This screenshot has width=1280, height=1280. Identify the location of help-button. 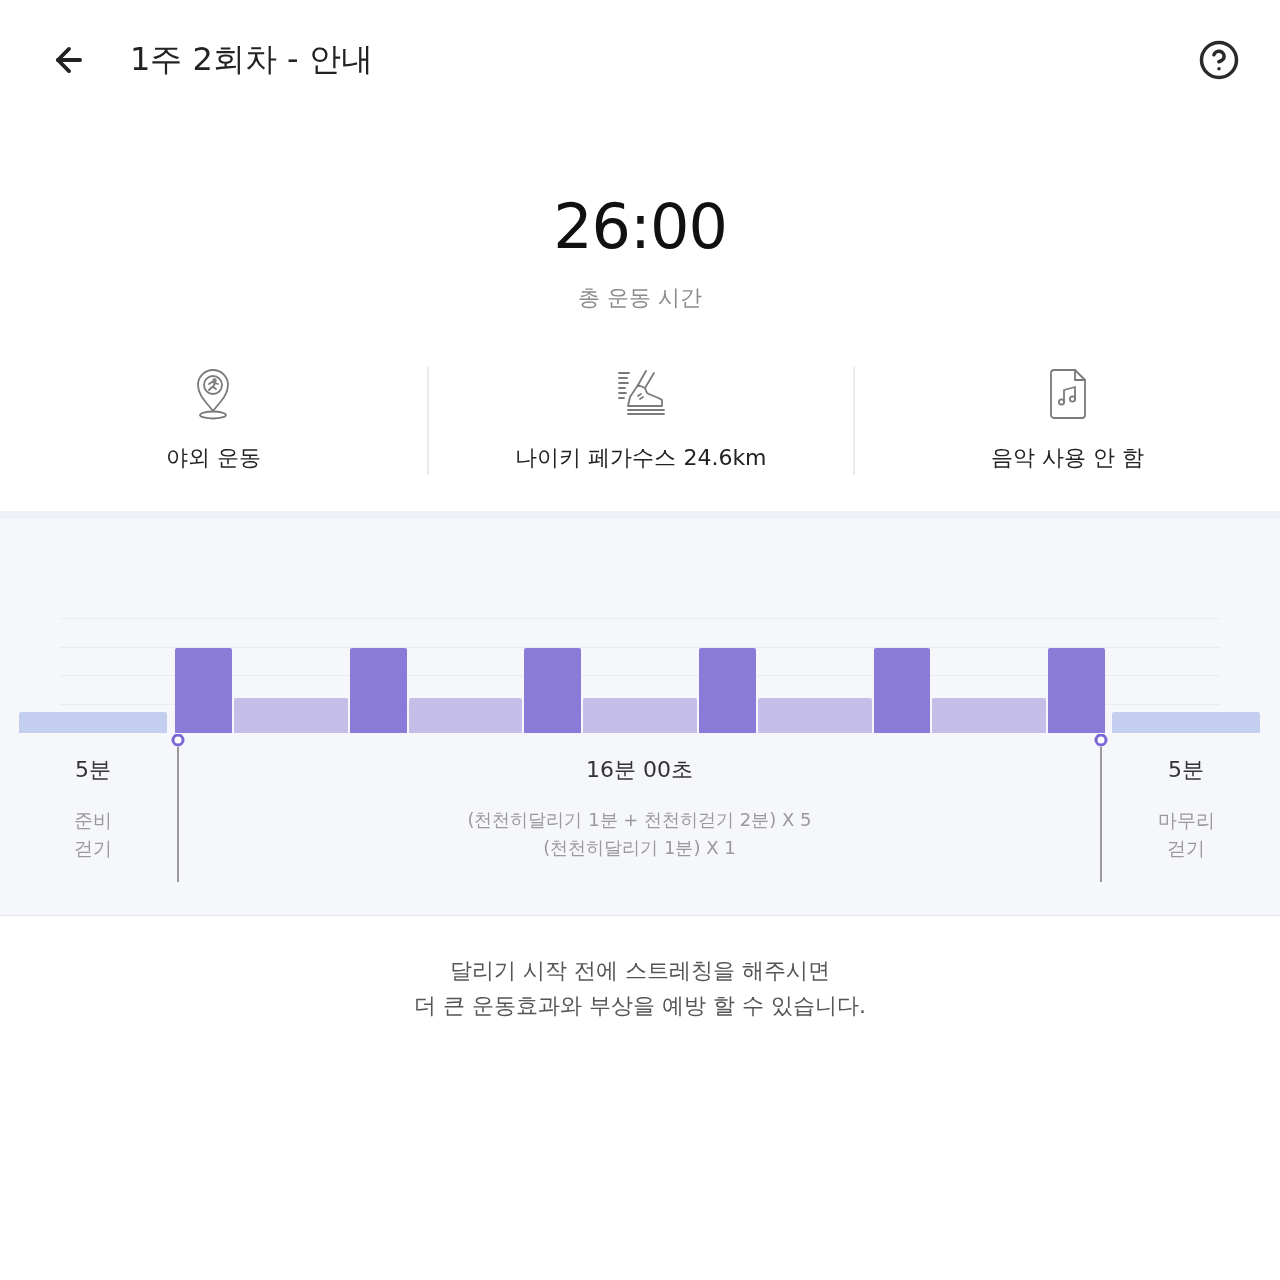
(1219, 60).